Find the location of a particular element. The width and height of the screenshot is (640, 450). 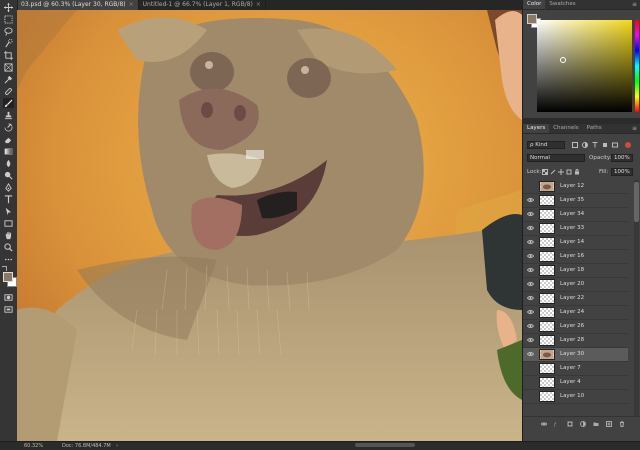

color-picker-marker is located at coordinates (563, 60).